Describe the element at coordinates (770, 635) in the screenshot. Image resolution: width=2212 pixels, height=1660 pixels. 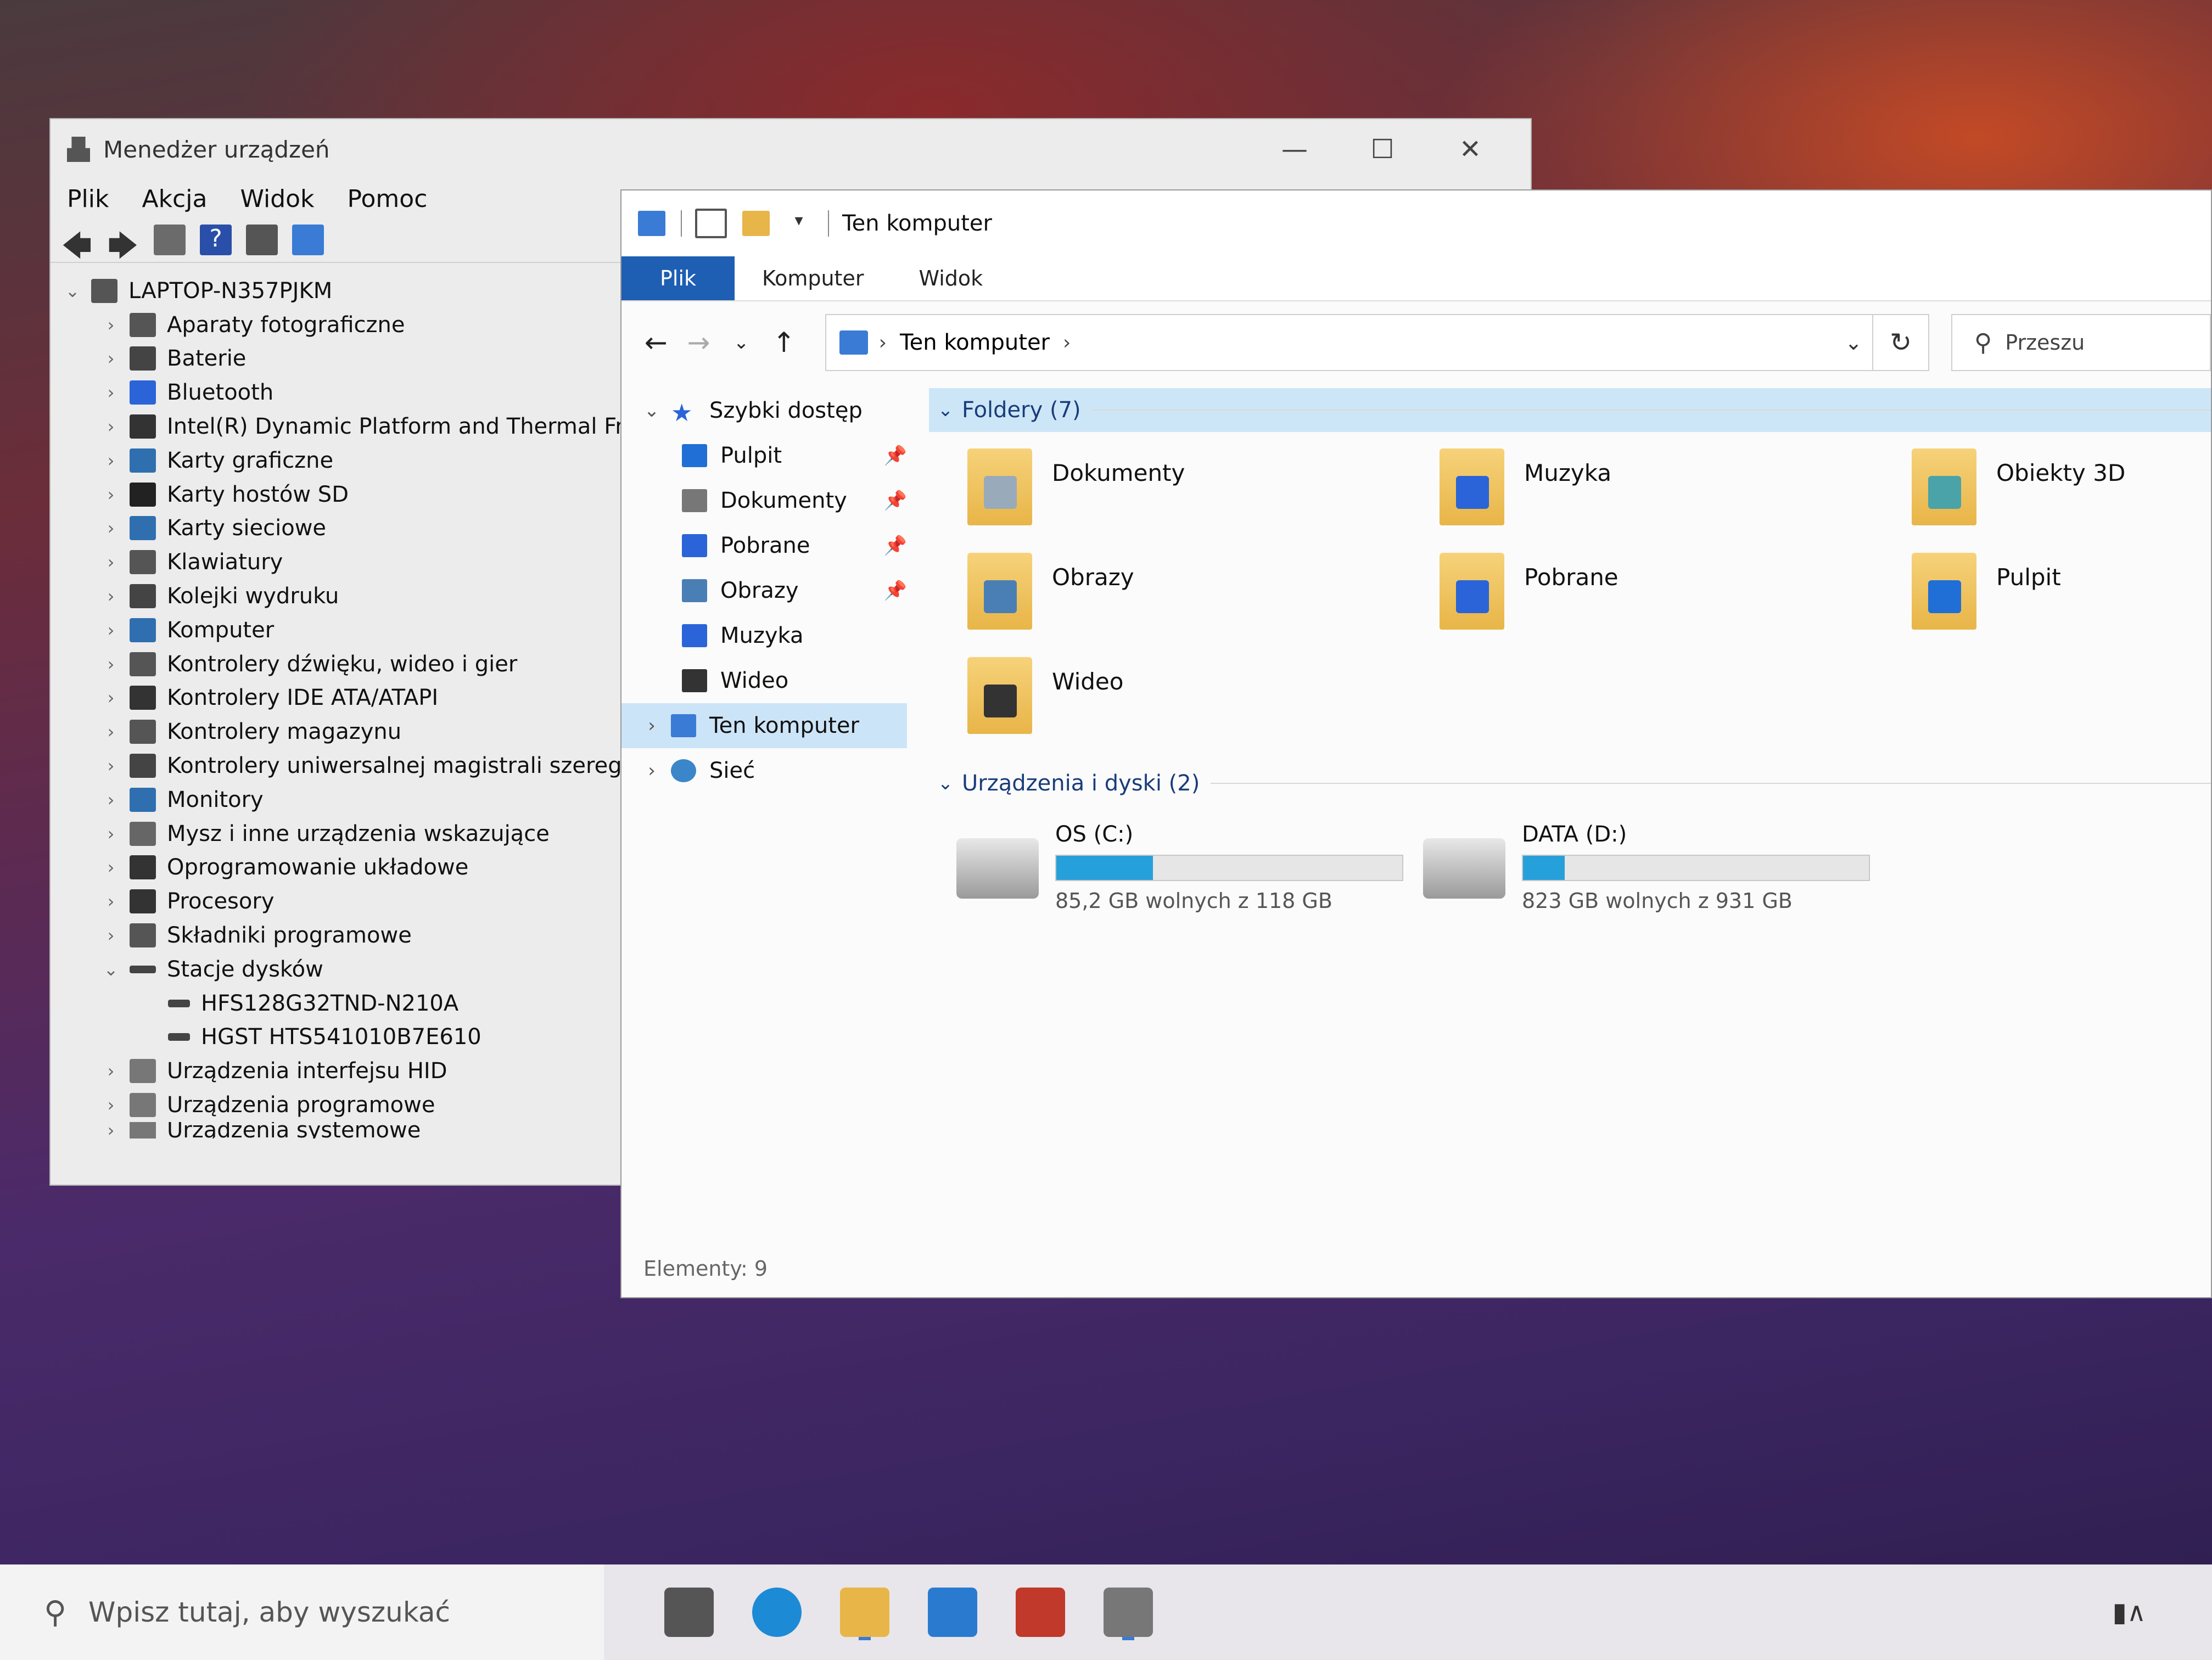
I see `nav-item-muzyka: Muzyka` at that location.